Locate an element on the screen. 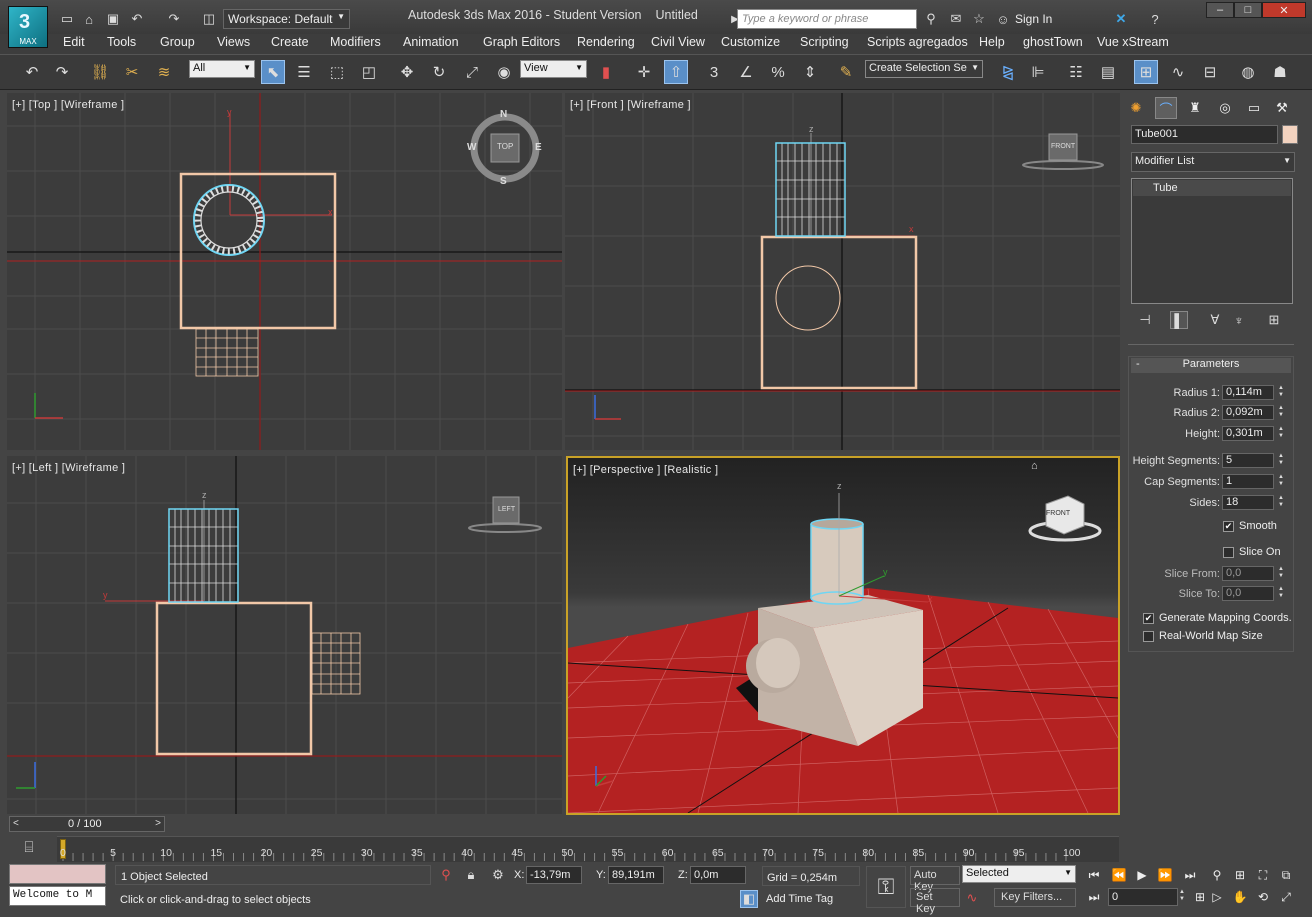  communication-center-icon: ✉ is located at coordinates (956, 19).